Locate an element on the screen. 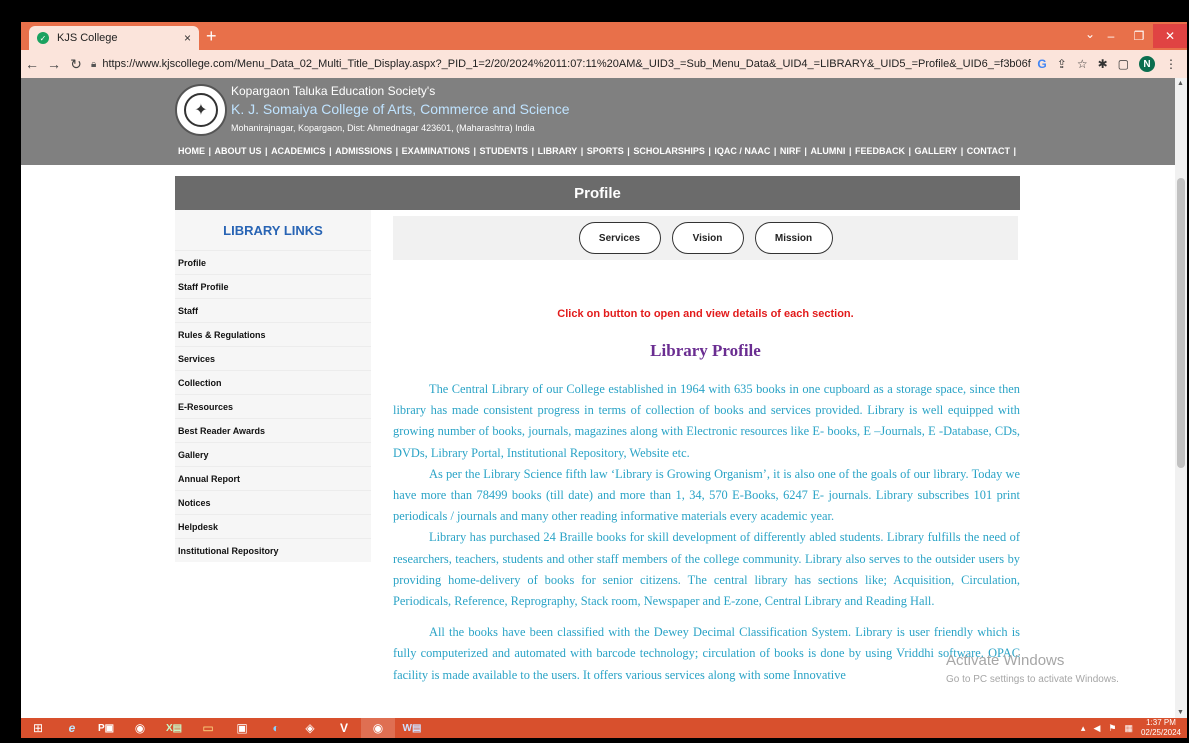  sidebar-item-rules: Rules & Regulations is located at coordinates (273, 334).